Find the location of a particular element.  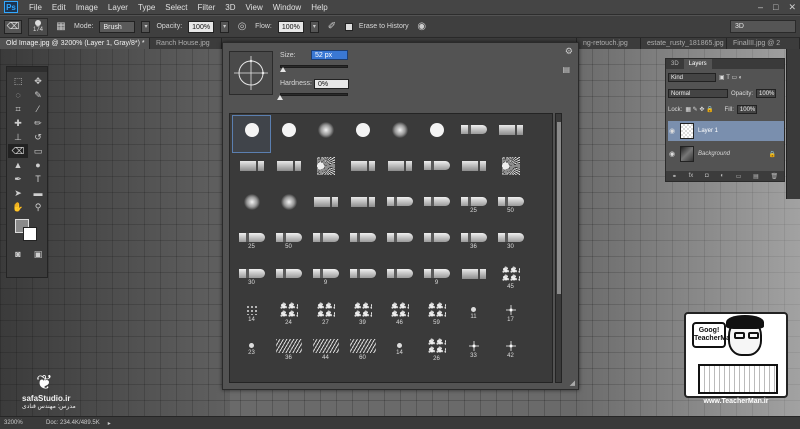

presets-scrollbar is located at coordinates (558, 248).